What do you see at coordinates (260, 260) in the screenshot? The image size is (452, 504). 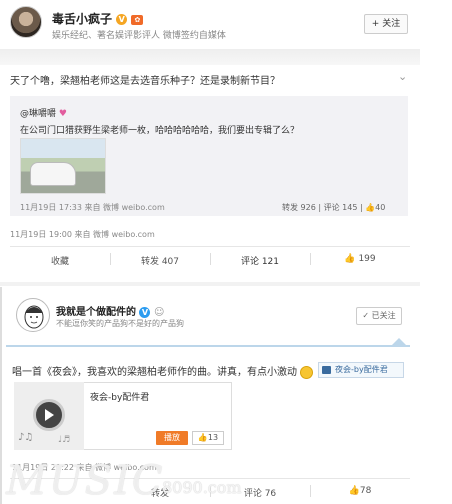 I see `comment-button: 评论 121` at bounding box center [260, 260].